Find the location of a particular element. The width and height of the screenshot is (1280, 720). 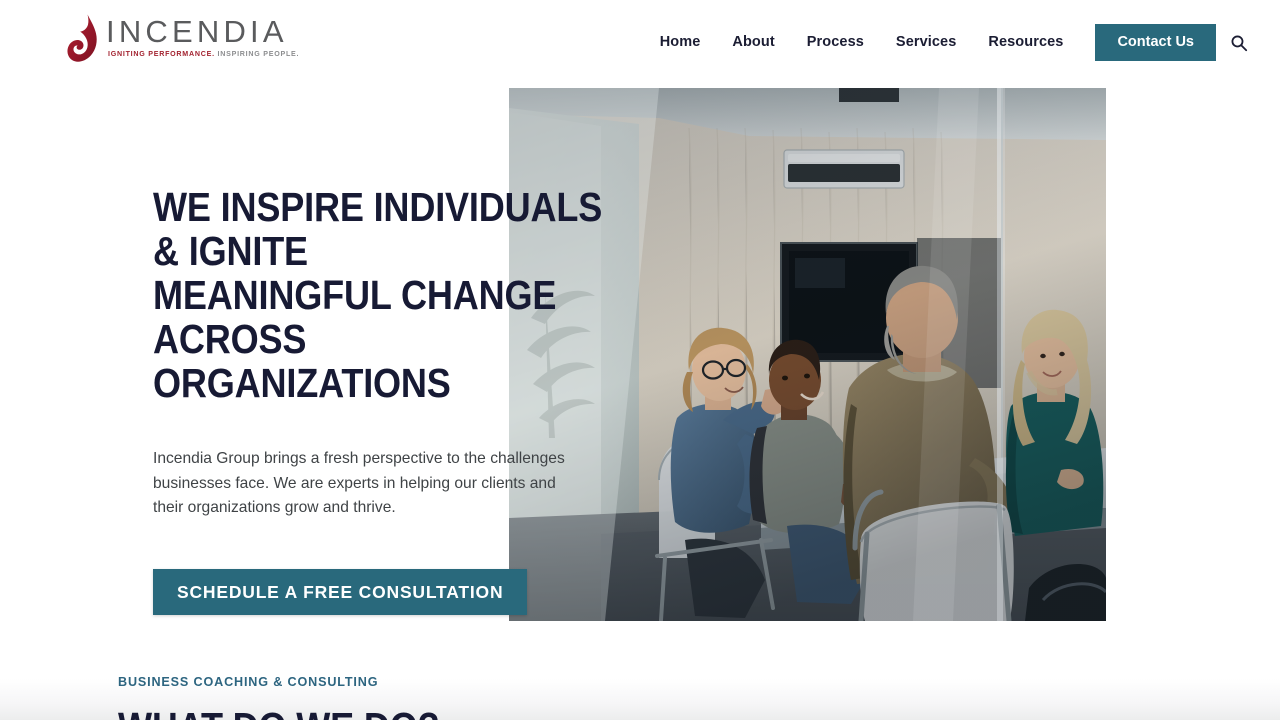

schedule-consultation-button: Schedule A Free Consultation is located at coordinates (340, 591).